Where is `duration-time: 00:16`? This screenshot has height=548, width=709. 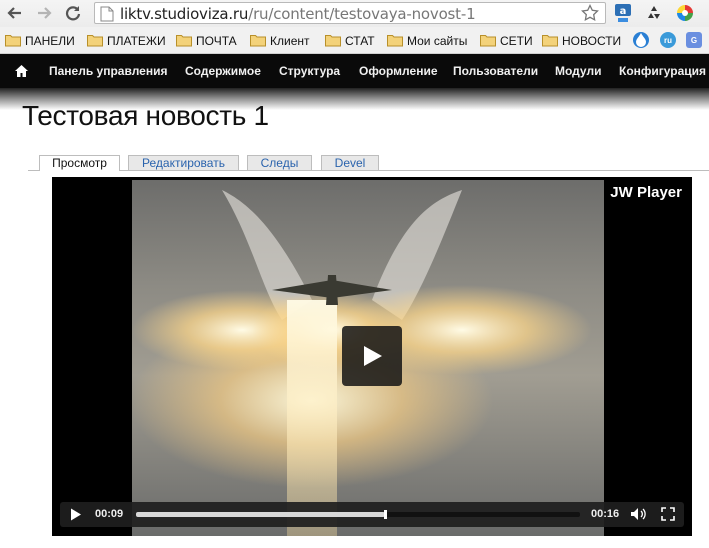 duration-time: 00:16 is located at coordinates (605, 514).